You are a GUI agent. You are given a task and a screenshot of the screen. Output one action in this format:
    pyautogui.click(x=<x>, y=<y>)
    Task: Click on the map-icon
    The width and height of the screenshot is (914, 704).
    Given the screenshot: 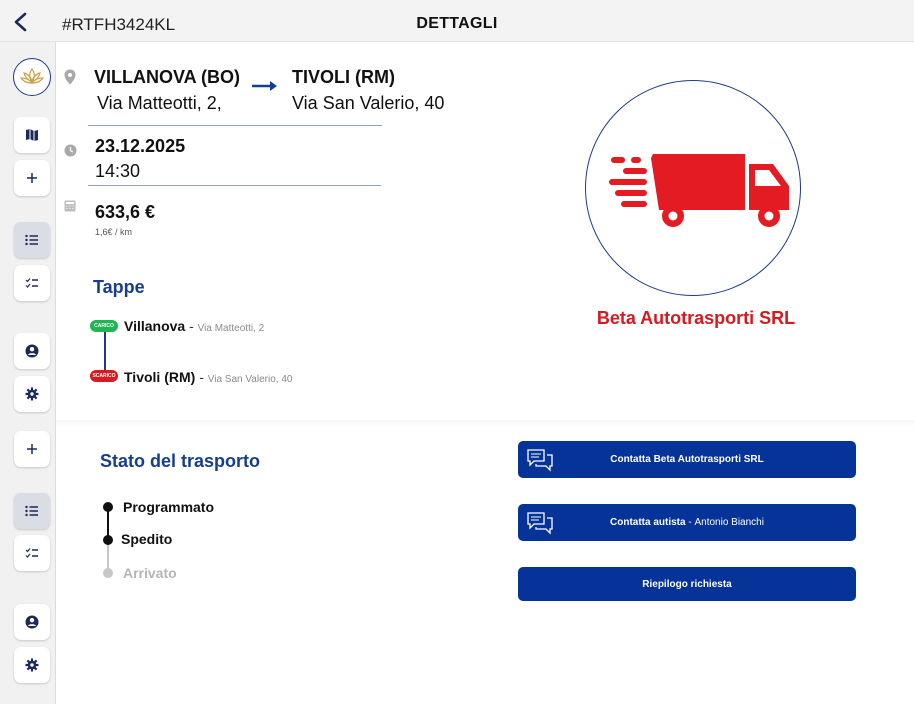 What is the action you would take?
    pyautogui.click(x=32, y=135)
    